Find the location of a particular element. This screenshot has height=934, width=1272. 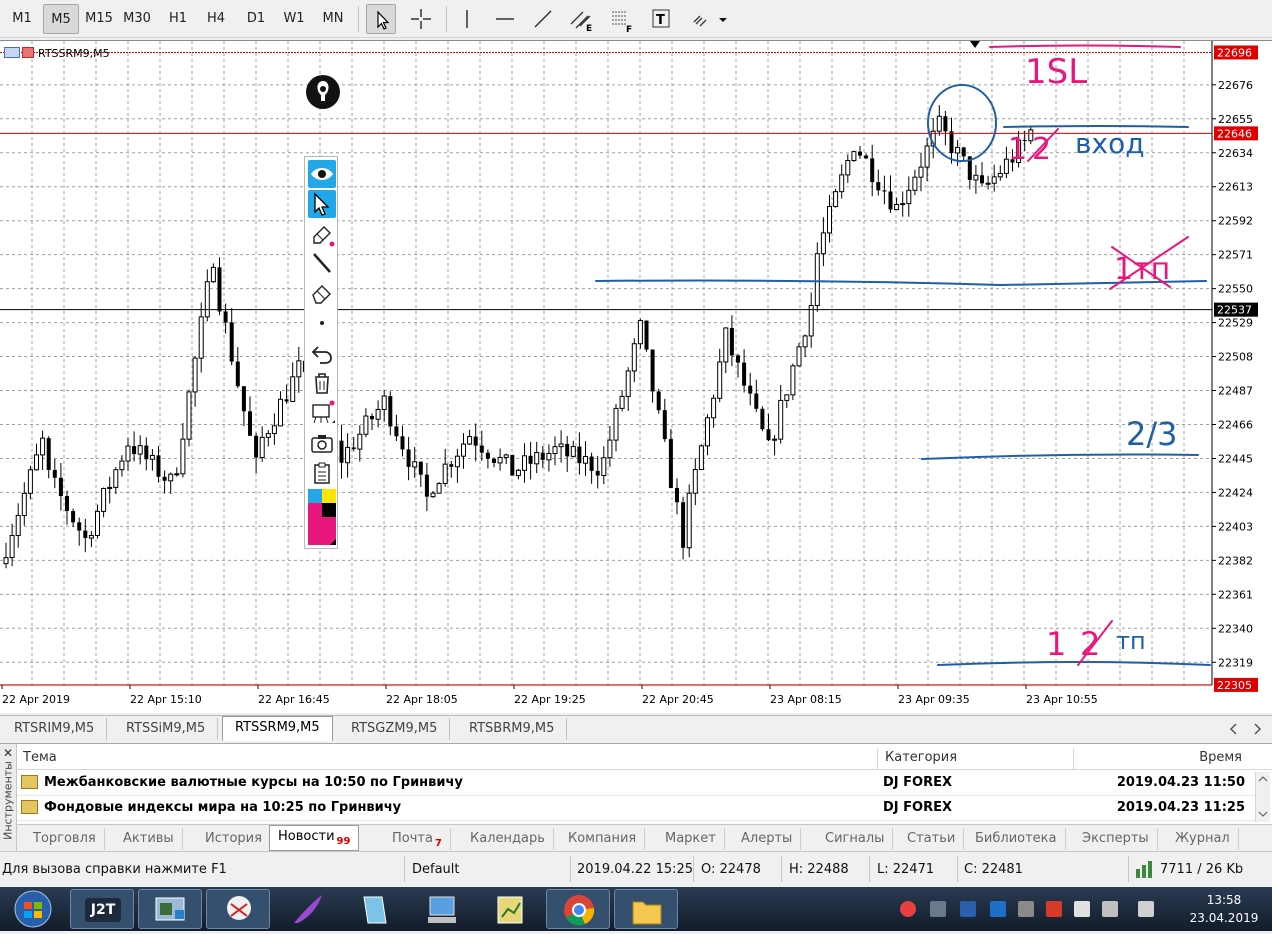

terminal-tab-13: Журнал is located at coordinates (1203, 839).